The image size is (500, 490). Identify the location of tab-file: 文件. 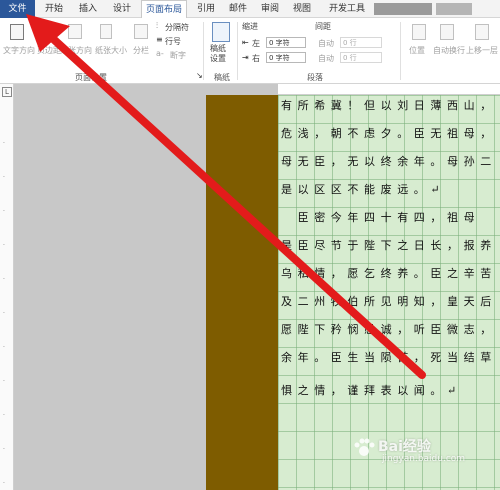
(17, 9).